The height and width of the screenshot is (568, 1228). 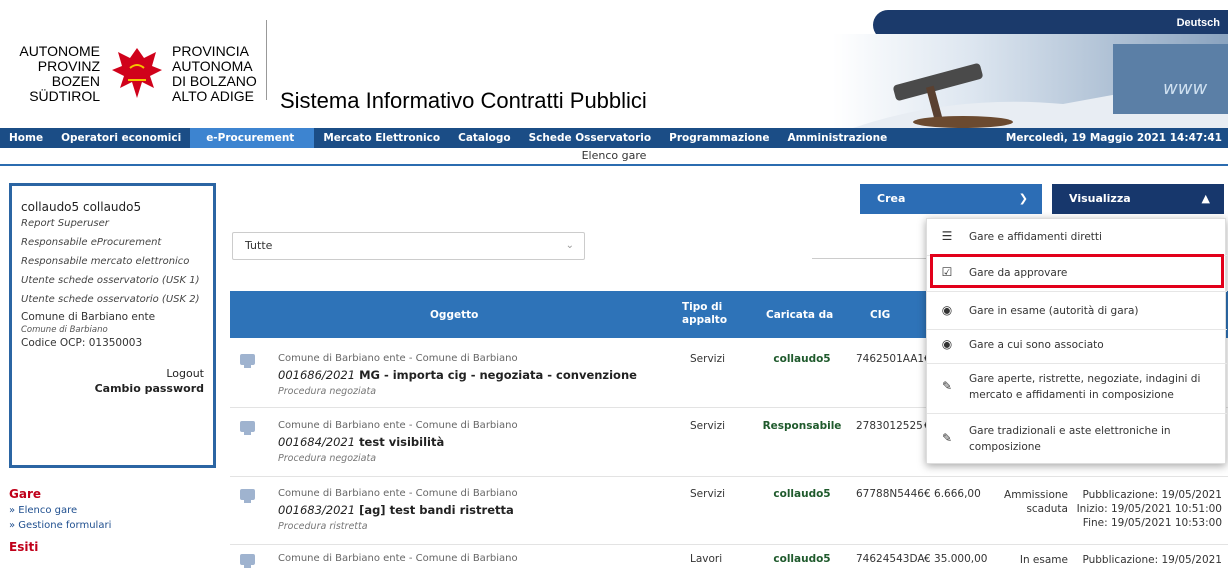 I want to click on user-name: collaudo5 collaudo5, so click(x=81, y=207).